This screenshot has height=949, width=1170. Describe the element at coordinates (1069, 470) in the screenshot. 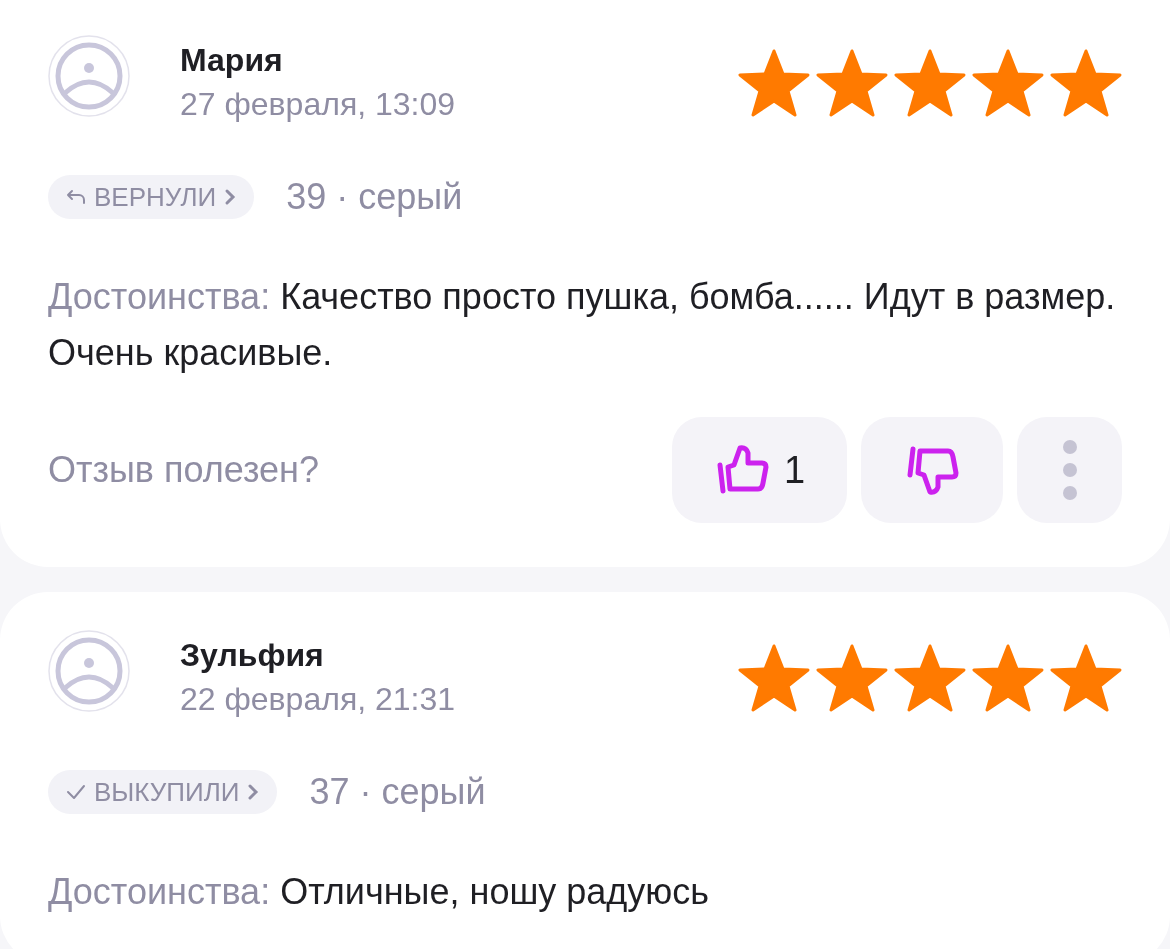

I see `more-icon` at that location.